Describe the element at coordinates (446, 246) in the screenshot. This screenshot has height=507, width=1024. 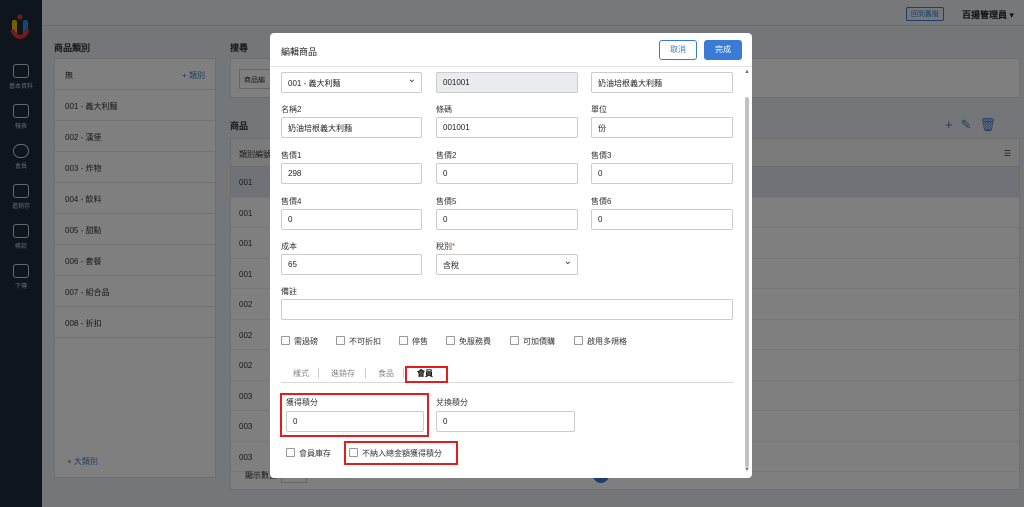
I see `tax-label: 稅別*` at that location.